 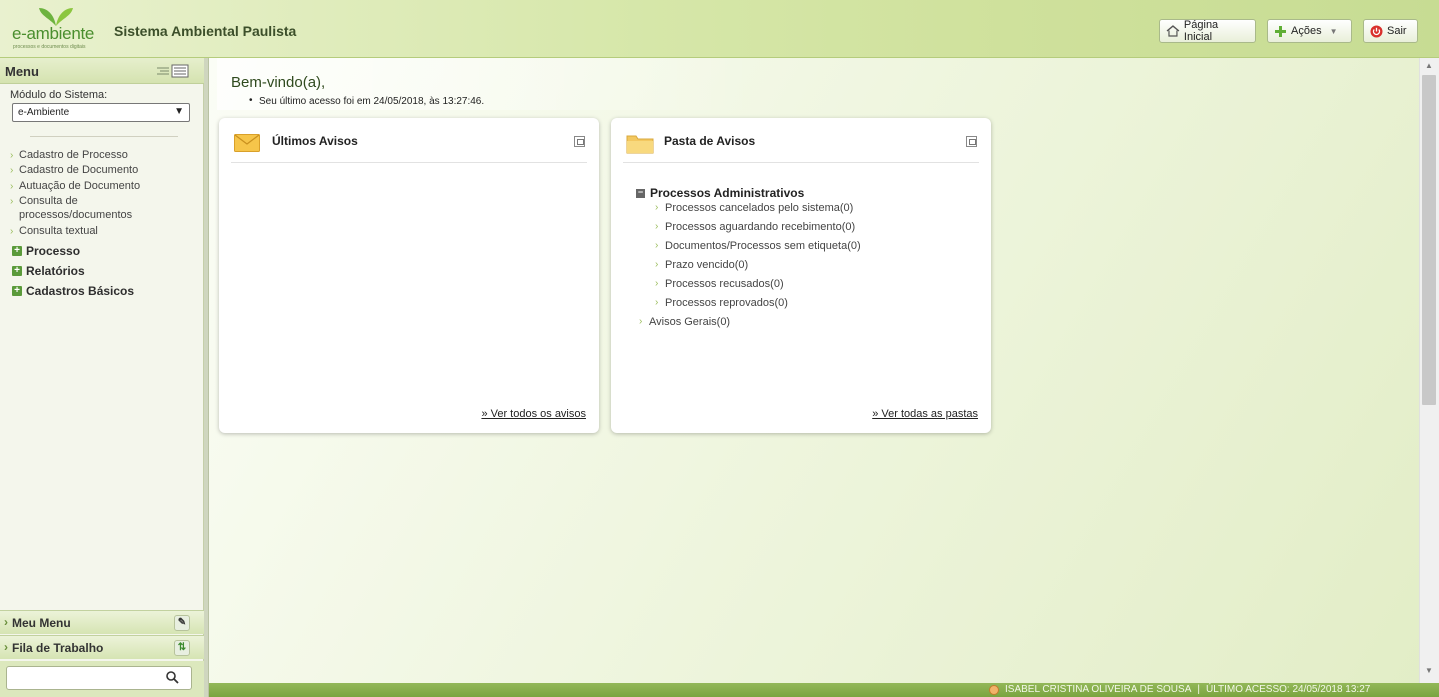 What do you see at coordinates (44, 201) in the screenshot?
I see `sidebar-item-consulta-processos: Consulta de` at bounding box center [44, 201].